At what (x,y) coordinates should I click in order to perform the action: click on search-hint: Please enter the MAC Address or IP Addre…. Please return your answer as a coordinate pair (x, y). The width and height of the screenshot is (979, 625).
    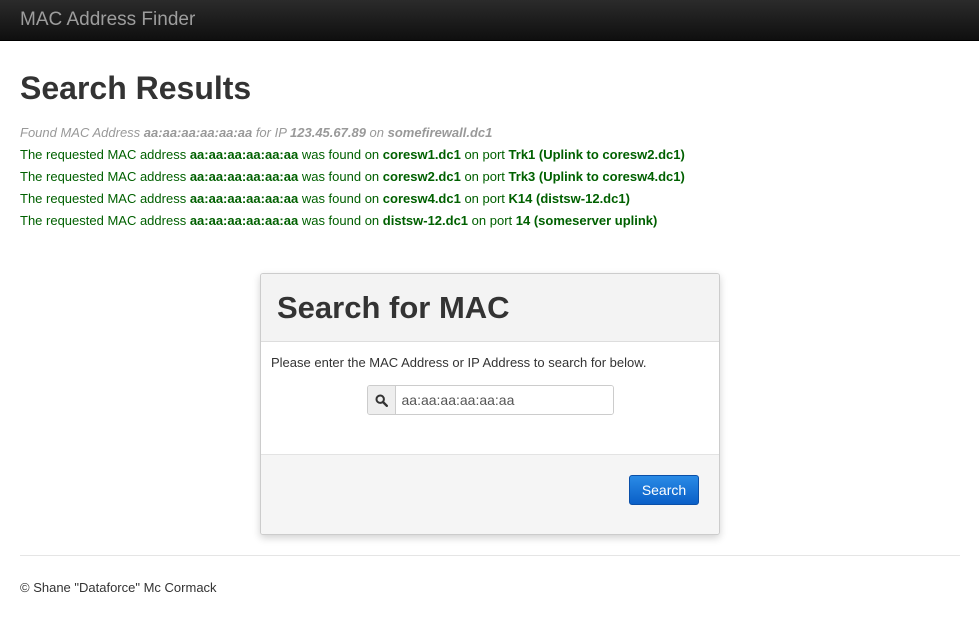
    Looking at the image, I should click on (459, 362).